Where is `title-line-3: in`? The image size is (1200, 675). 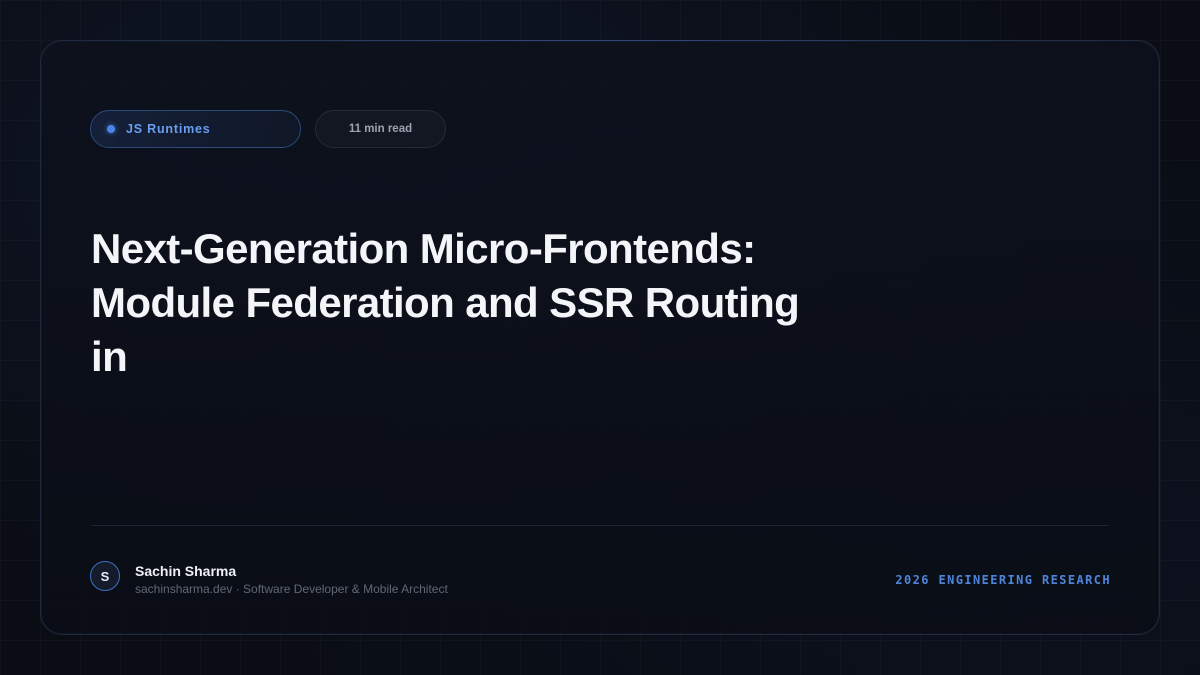 title-line-3: in is located at coordinates (109, 356).